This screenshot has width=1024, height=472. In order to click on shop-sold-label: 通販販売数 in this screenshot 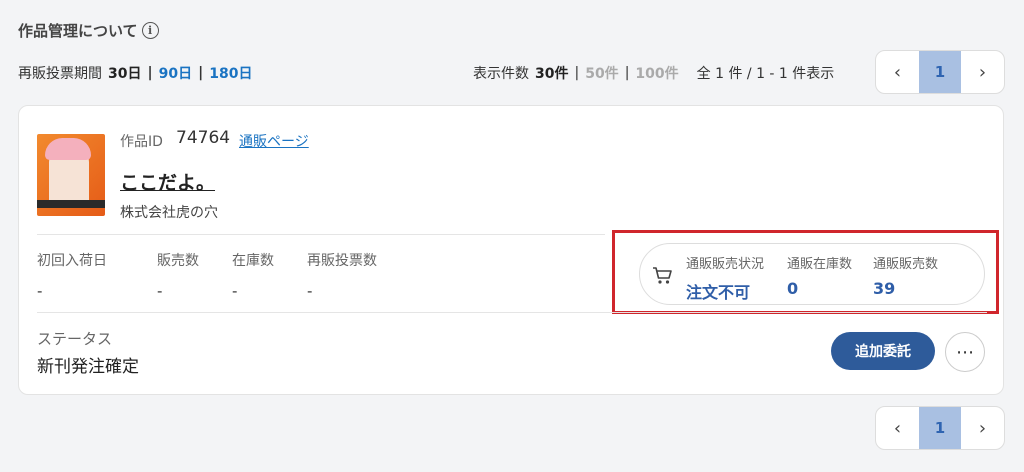, I will do `click(906, 264)`.